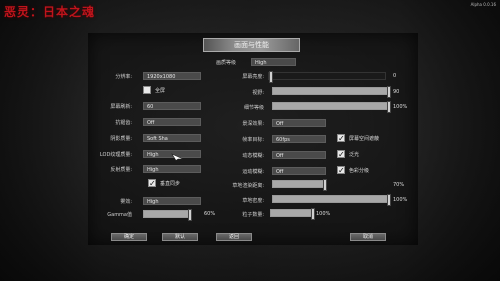 This screenshot has width=500, height=281. What do you see at coordinates (123, 123) in the screenshot?
I see `aa-label: 抗锯齿:` at bounding box center [123, 123].